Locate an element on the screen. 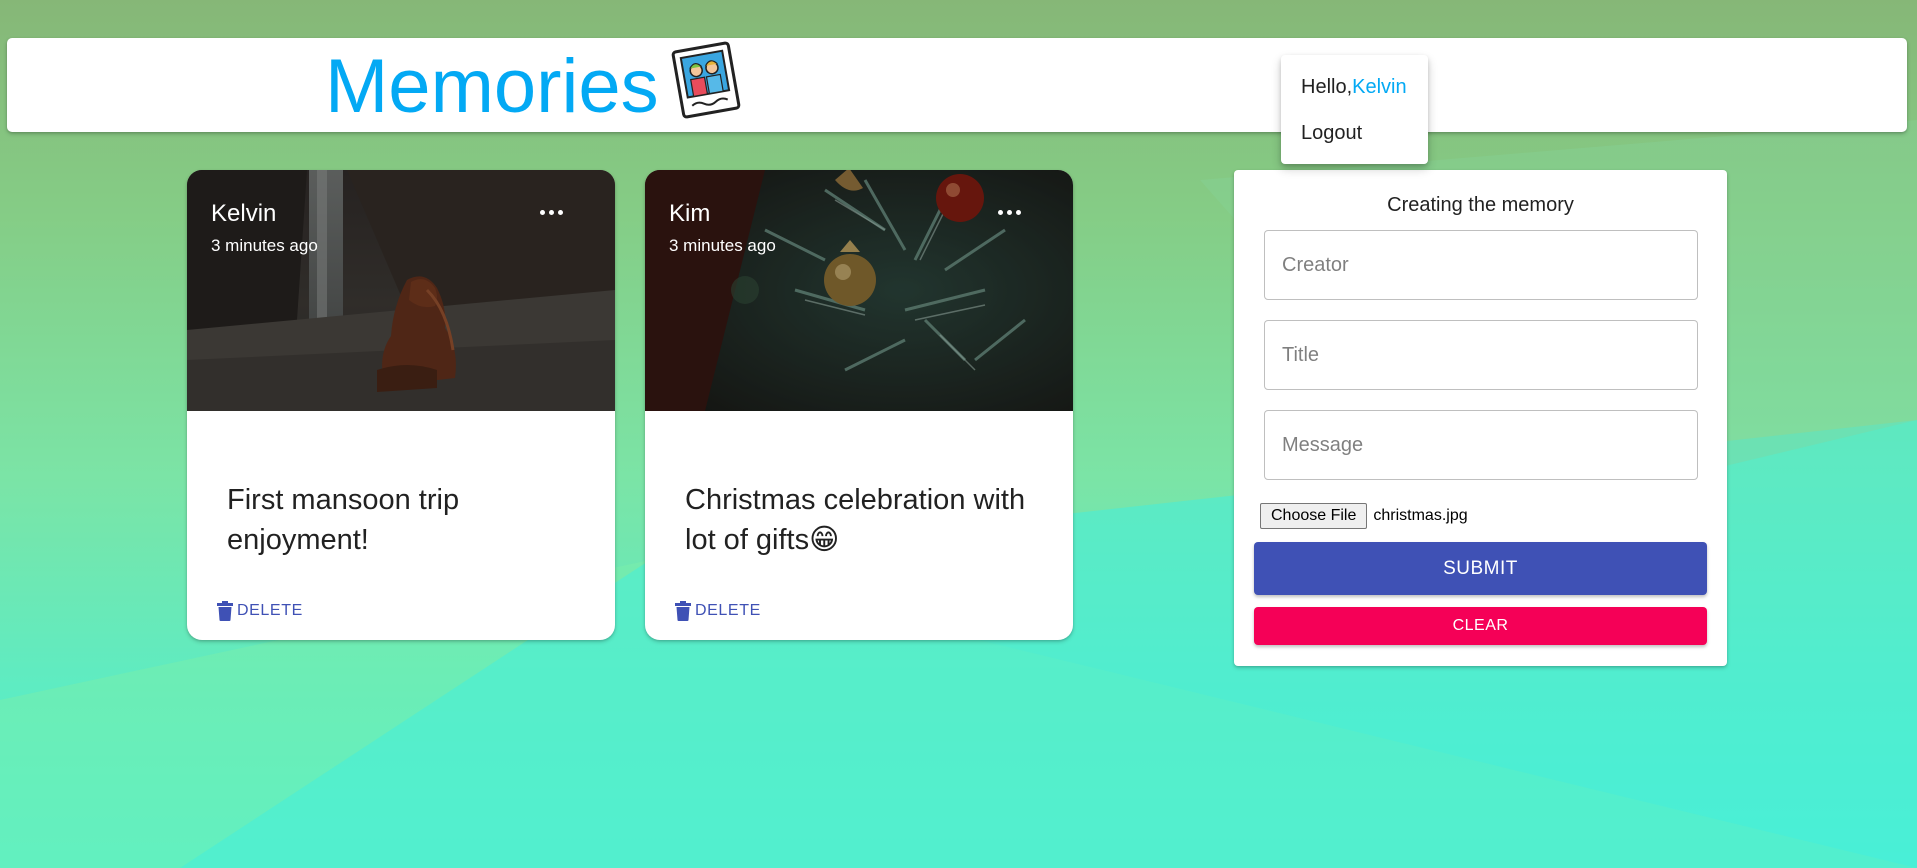  title-input is located at coordinates (1481, 355).